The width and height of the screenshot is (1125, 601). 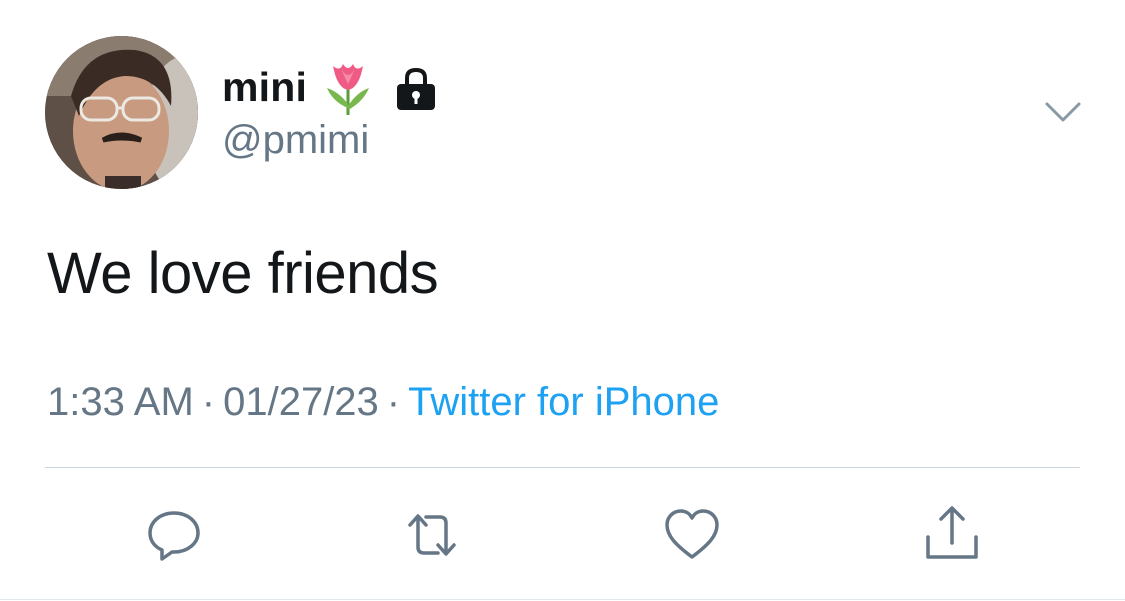 I want to click on avatar-photo, so click(x=121, y=112).